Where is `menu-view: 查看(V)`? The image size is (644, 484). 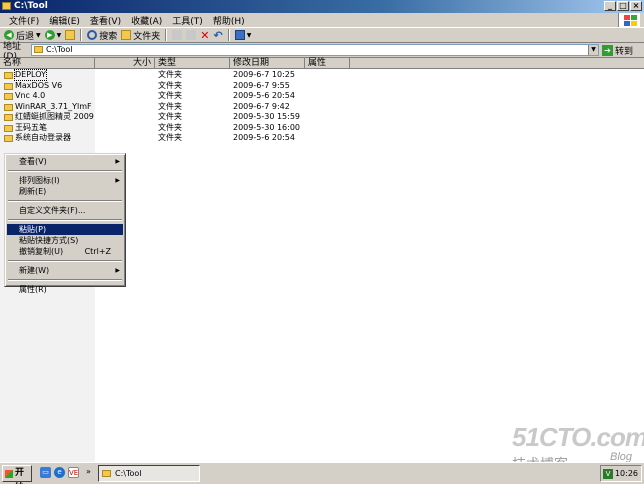 menu-view: 查看(V) is located at coordinates (105, 20).